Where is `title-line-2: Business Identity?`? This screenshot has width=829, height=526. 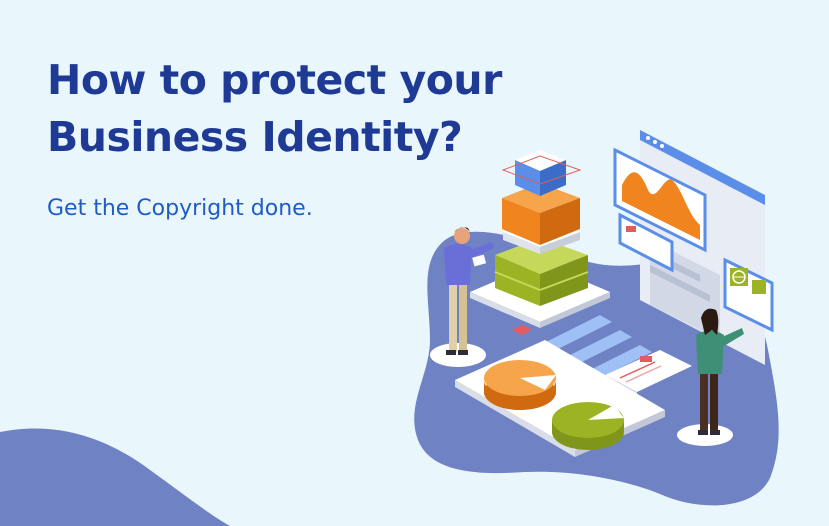
title-line-2: Business Identity? is located at coordinates (255, 137).